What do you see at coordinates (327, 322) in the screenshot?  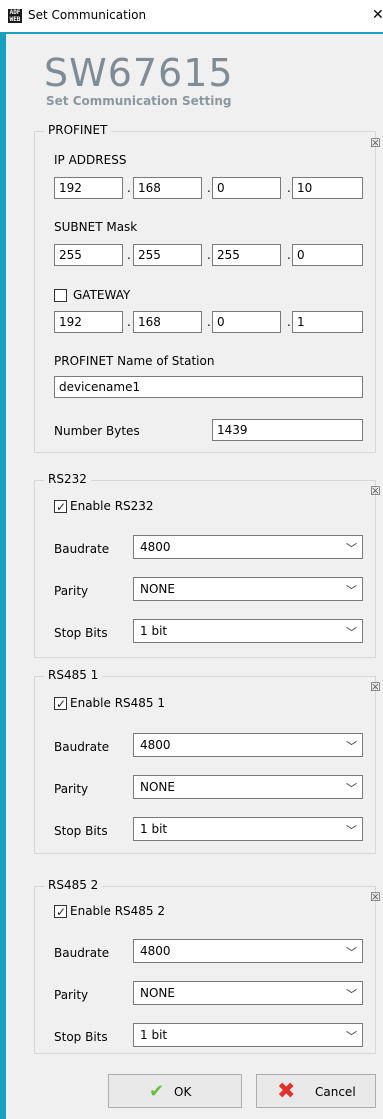 I see `gateway-octet-4: 1` at bounding box center [327, 322].